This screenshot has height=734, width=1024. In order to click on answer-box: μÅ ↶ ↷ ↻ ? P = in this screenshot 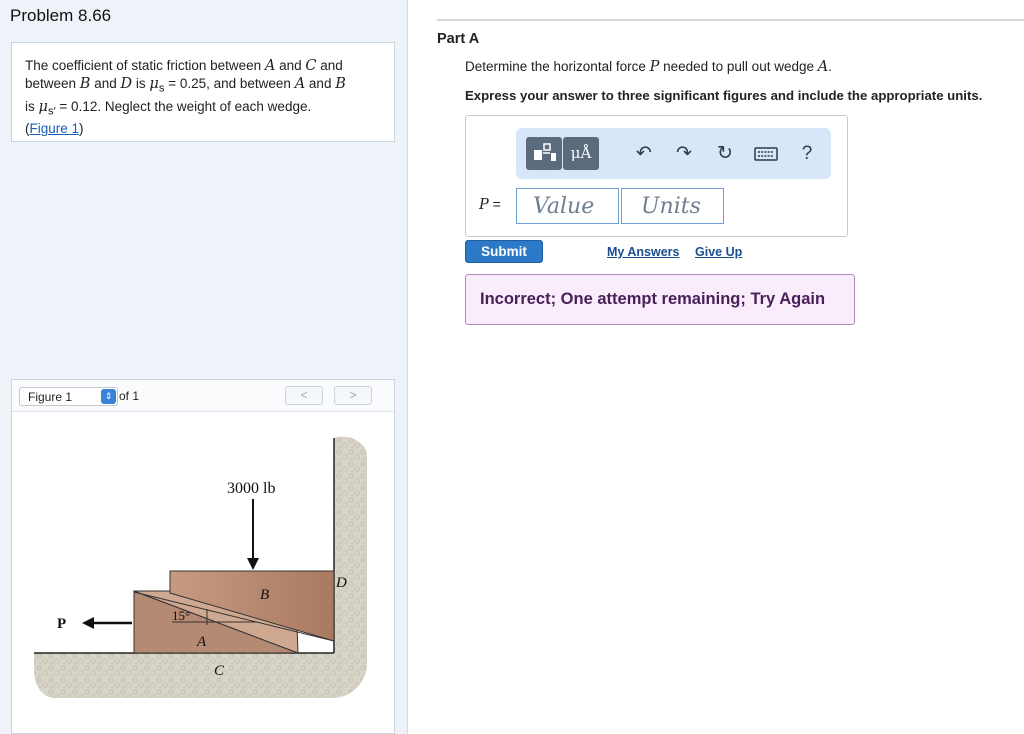, I will do `click(656, 176)`.